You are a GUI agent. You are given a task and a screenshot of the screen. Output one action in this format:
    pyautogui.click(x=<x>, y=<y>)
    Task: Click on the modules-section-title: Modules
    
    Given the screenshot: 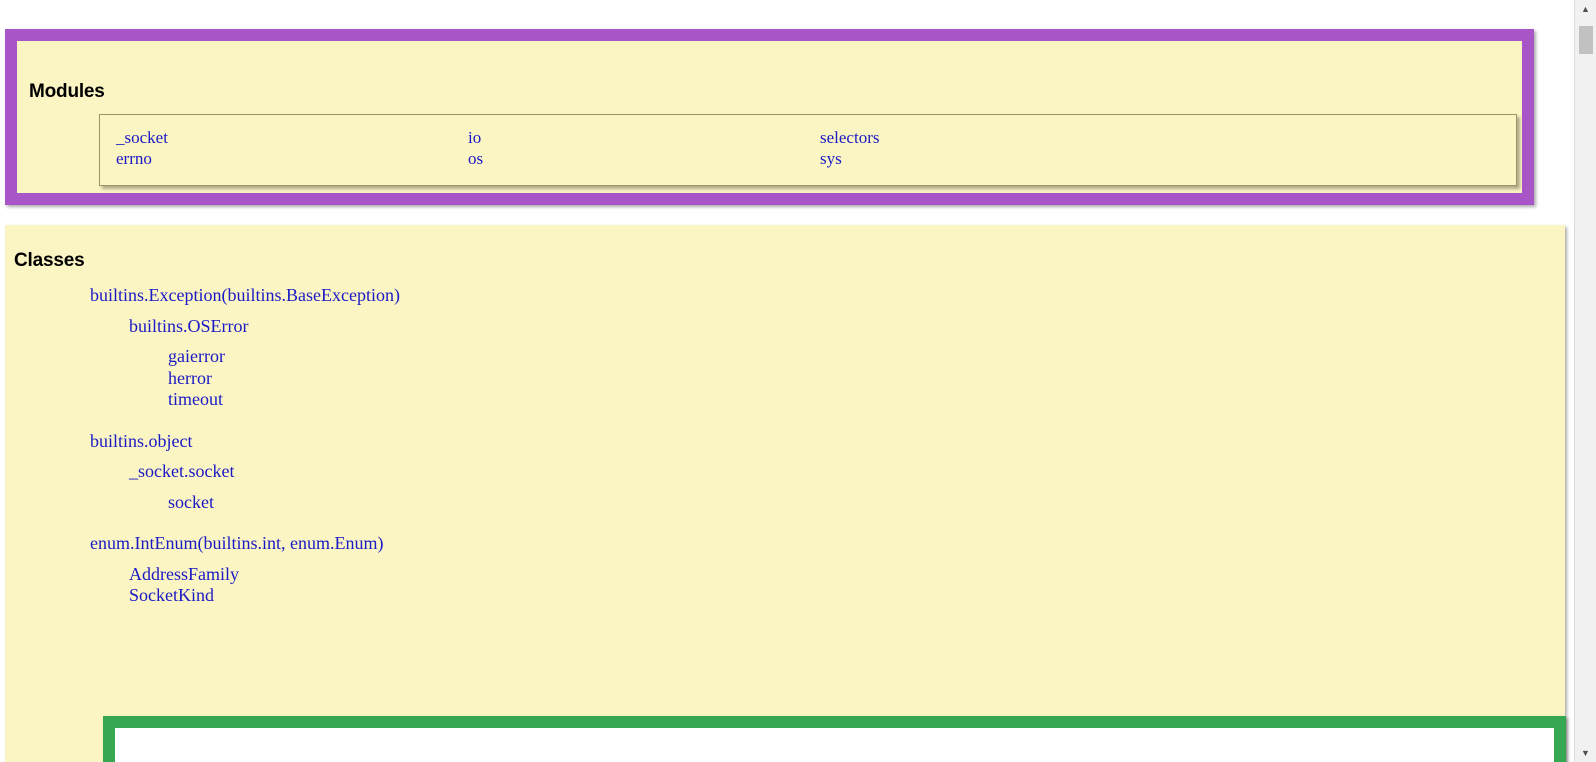 What is the action you would take?
    pyautogui.click(x=67, y=91)
    